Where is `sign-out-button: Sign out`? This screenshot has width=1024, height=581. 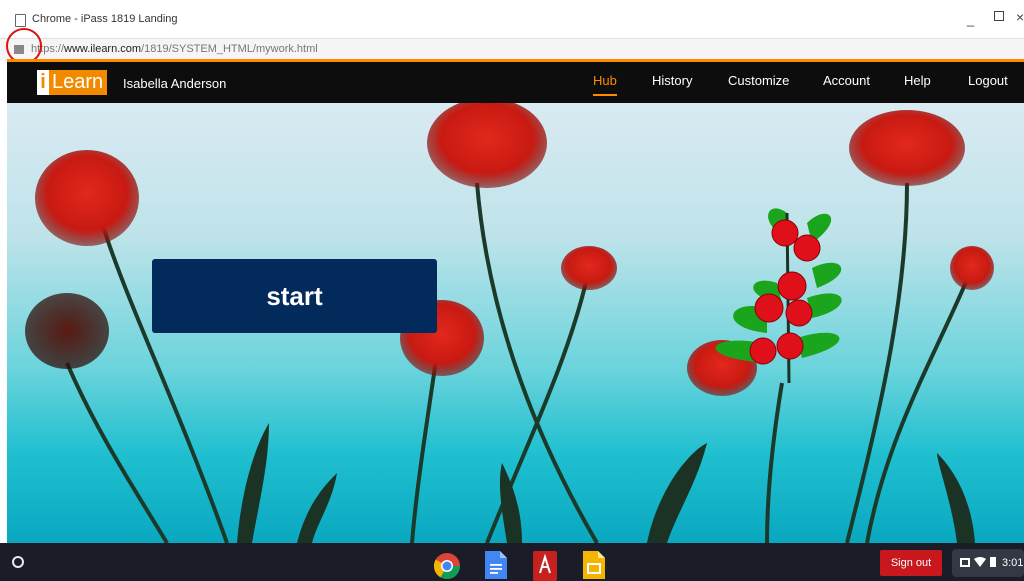 sign-out-button: Sign out is located at coordinates (911, 563).